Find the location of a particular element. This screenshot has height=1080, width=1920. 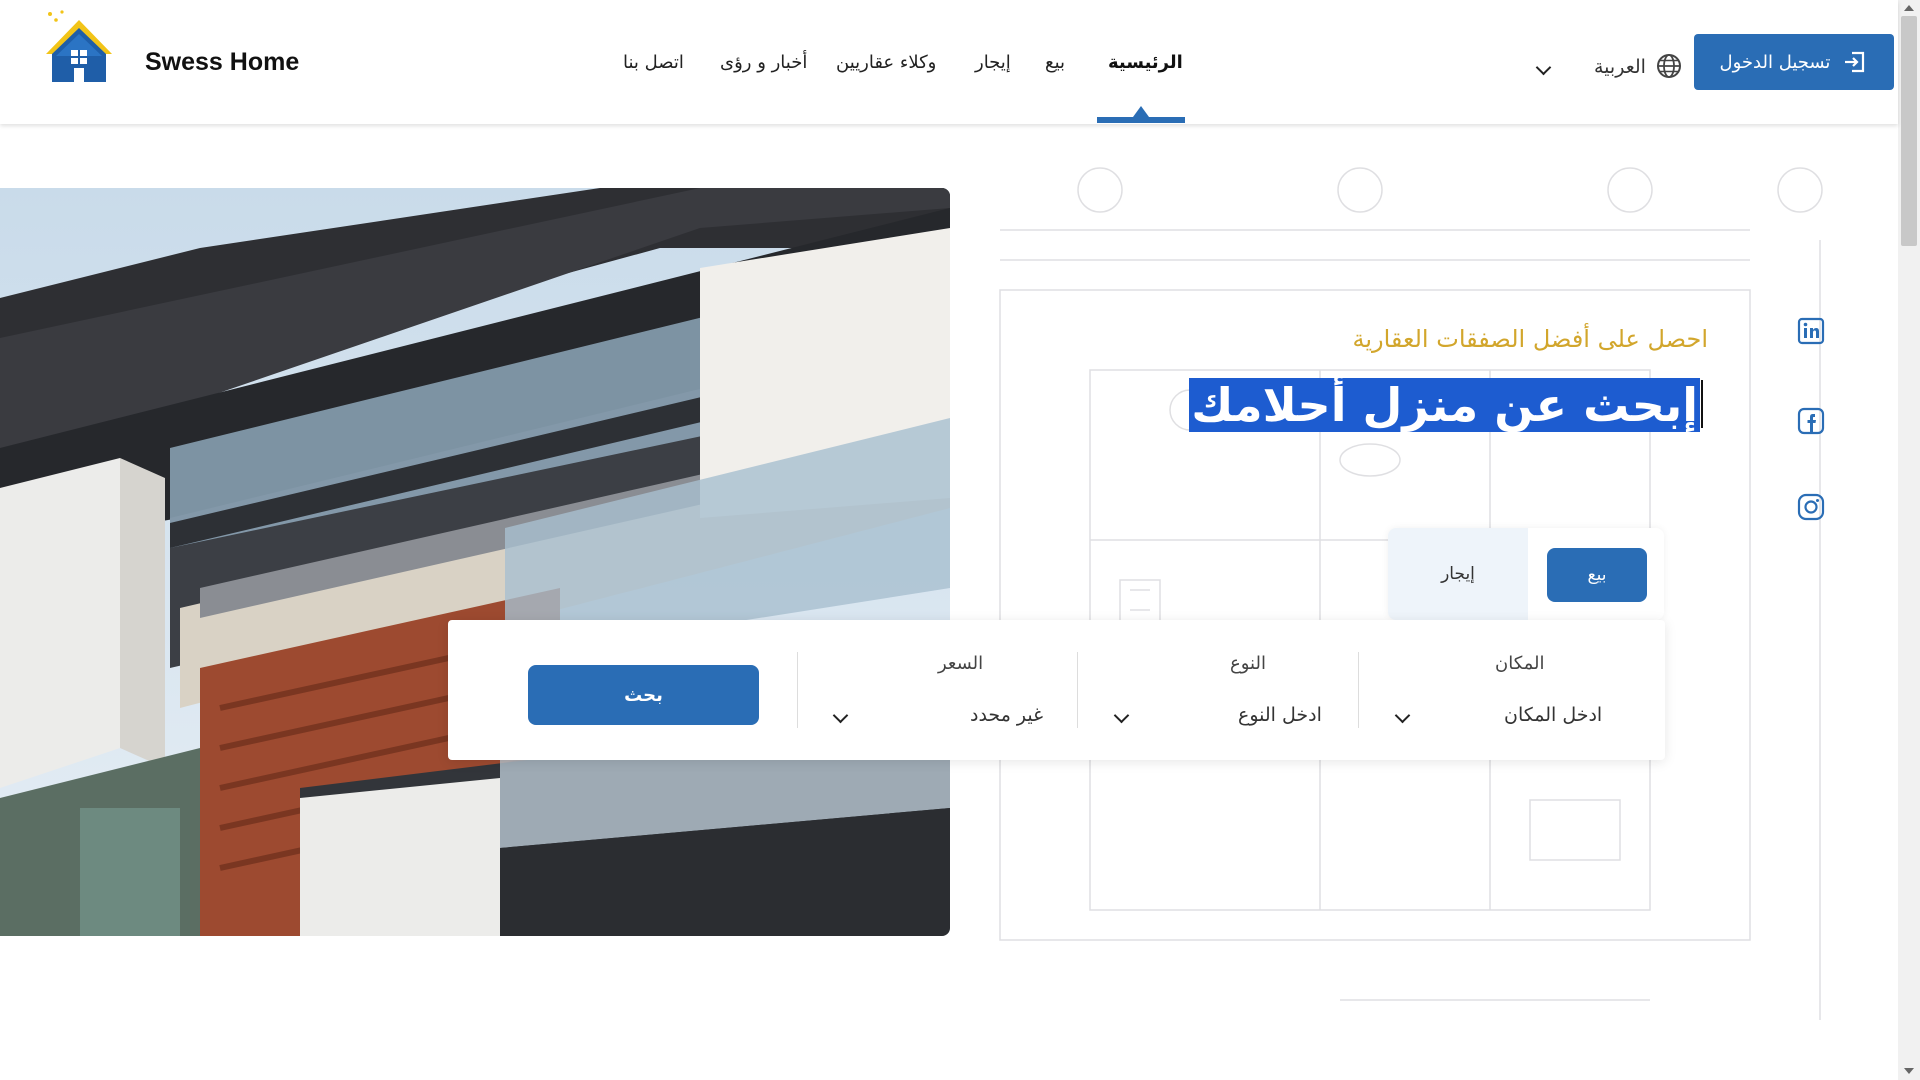

login-arrow-icon is located at coordinates (1855, 62).